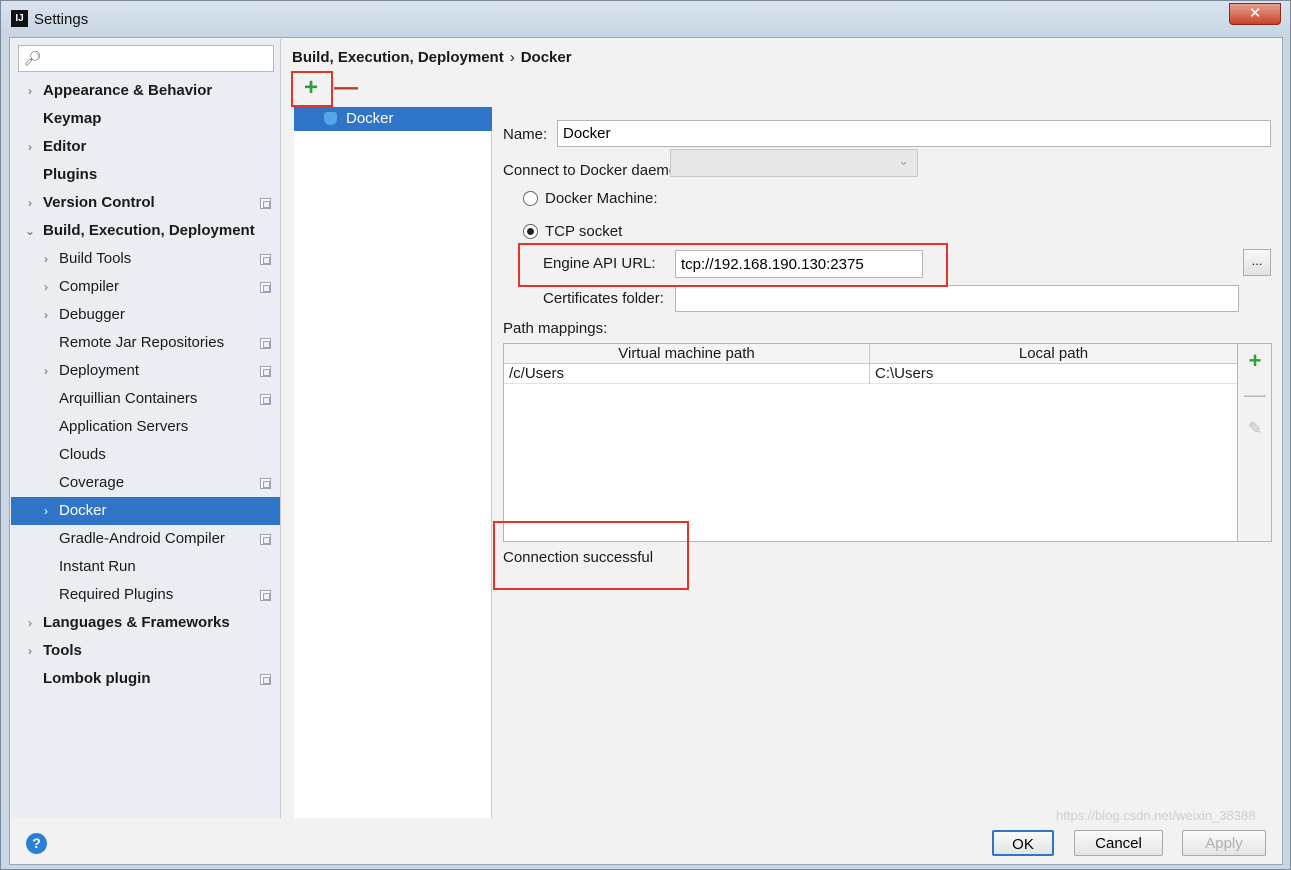 The image size is (1291, 870). What do you see at coordinates (1255, 14) in the screenshot?
I see `close-button: ✕` at bounding box center [1255, 14].